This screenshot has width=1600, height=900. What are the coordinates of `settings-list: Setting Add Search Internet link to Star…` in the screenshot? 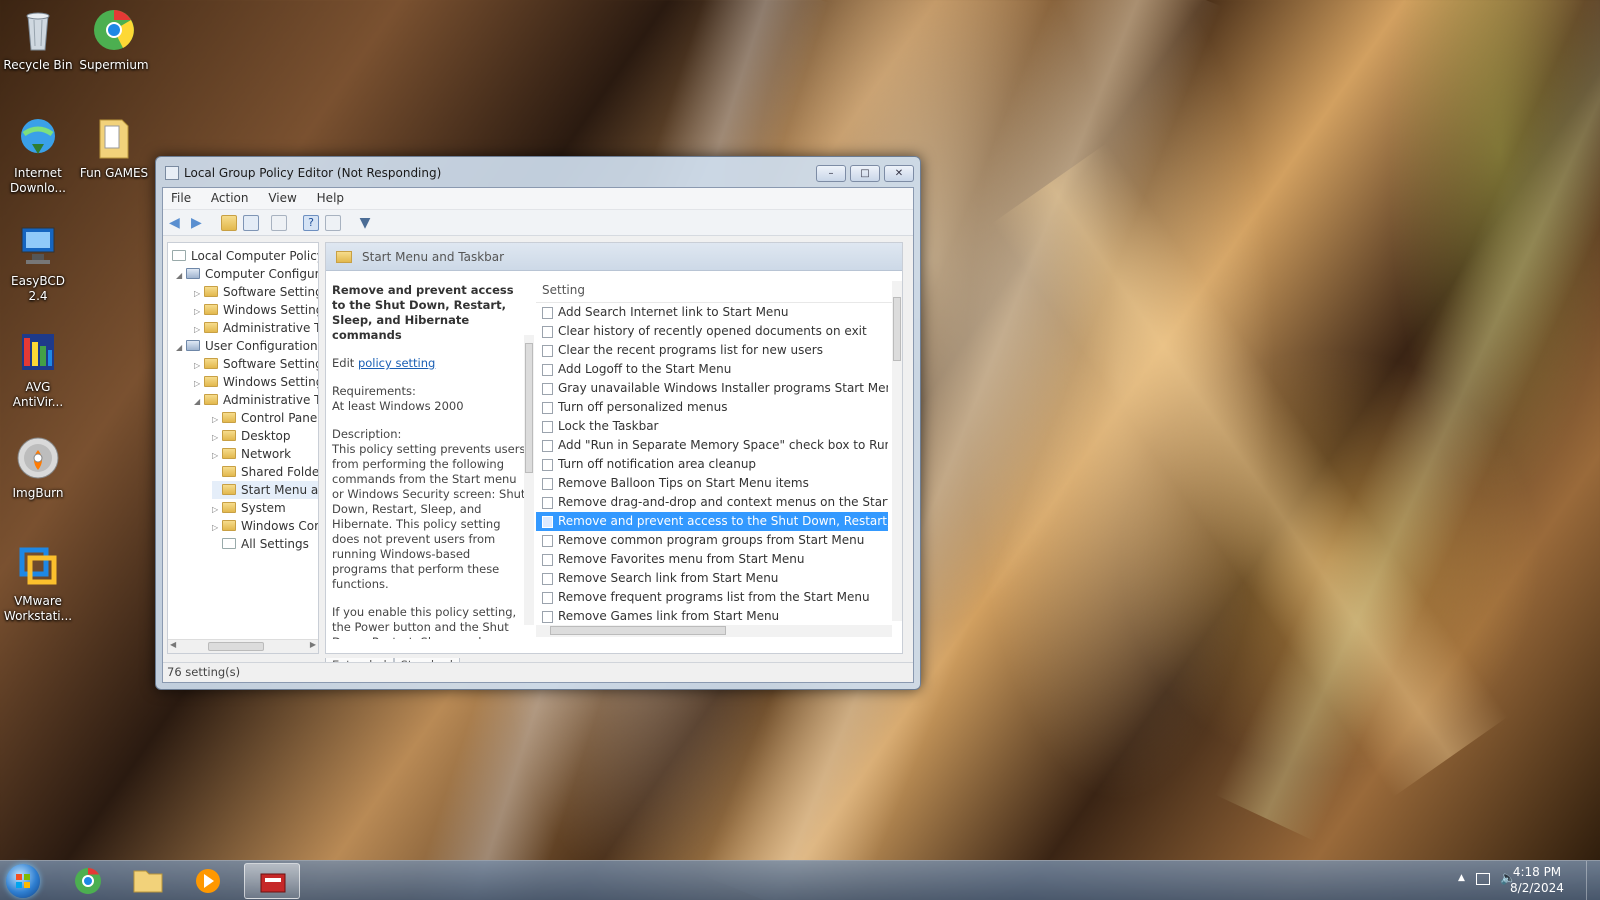 It's located at (719, 453).